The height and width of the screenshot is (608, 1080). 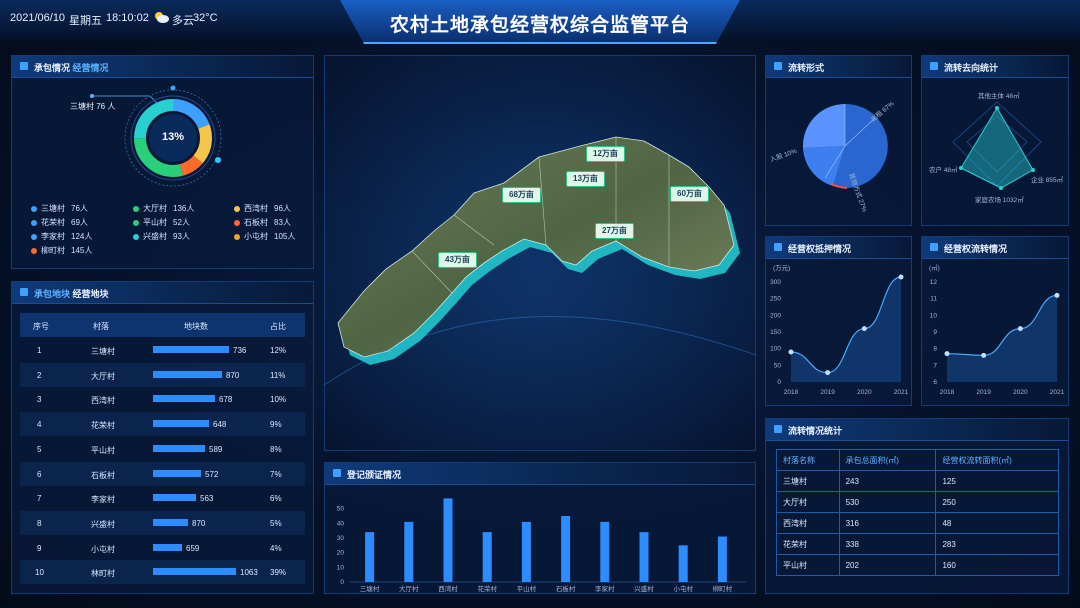 What do you see at coordinates (39, 425) in the screenshot?
I see `row-no: 4` at bounding box center [39, 425].